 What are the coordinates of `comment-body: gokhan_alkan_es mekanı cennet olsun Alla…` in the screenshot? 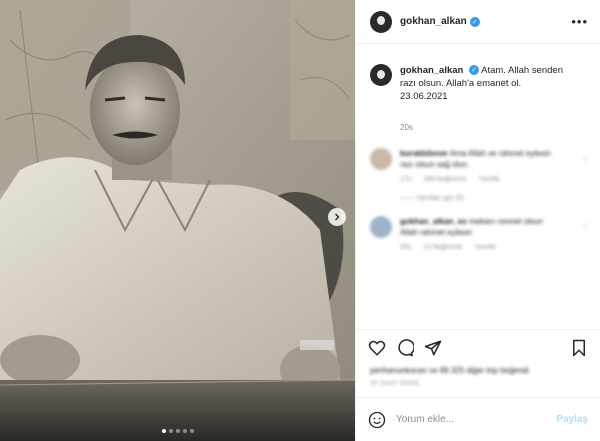 It's located at (480, 227).